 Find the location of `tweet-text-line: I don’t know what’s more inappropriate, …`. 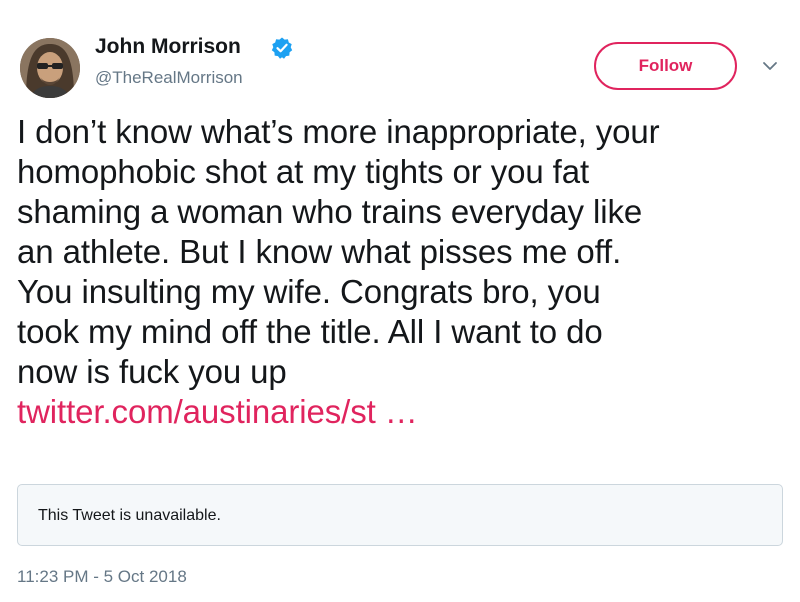

tweet-text-line: I don’t know what’s more inappropriate, … is located at coordinates (338, 131).